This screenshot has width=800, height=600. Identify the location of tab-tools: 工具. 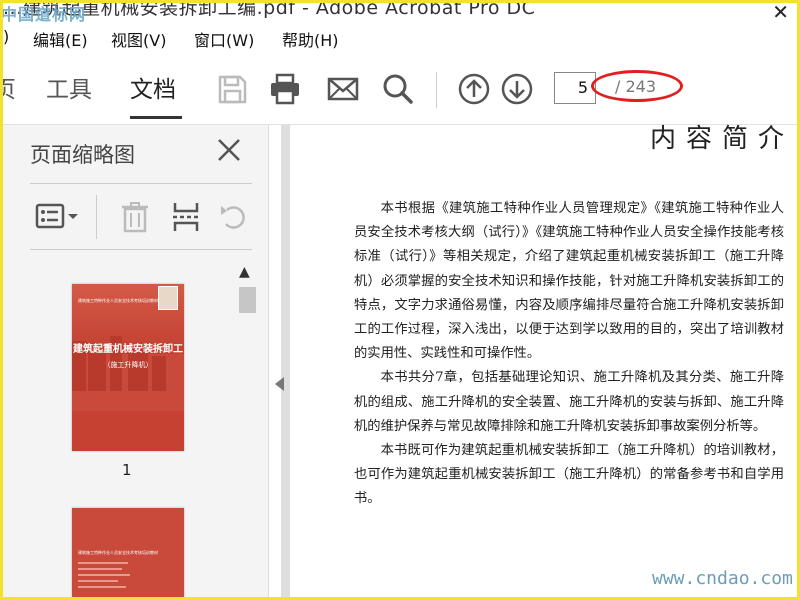
(69, 87).